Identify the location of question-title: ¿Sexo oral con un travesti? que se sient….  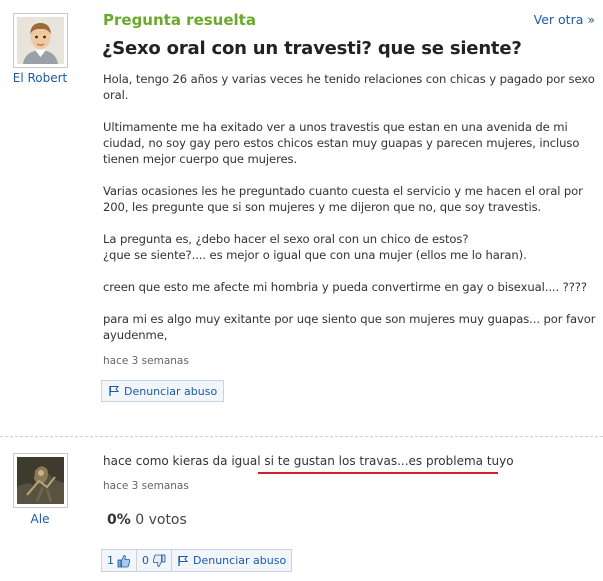
(312, 48).